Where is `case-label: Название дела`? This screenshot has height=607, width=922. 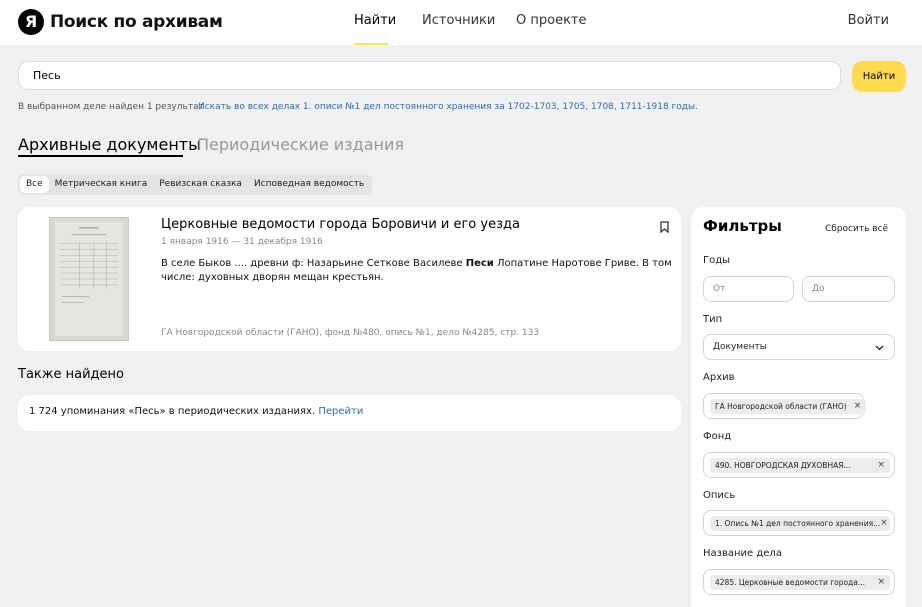
case-label: Название дела is located at coordinates (742, 553).